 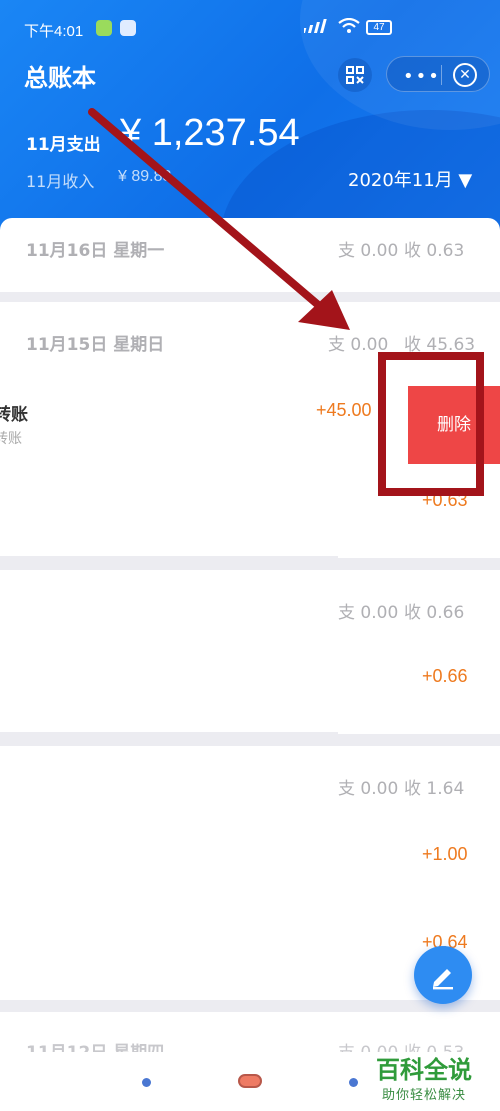 What do you see at coordinates (434, 789) in the screenshot?
I see `day-income: 收 1.64` at bounding box center [434, 789].